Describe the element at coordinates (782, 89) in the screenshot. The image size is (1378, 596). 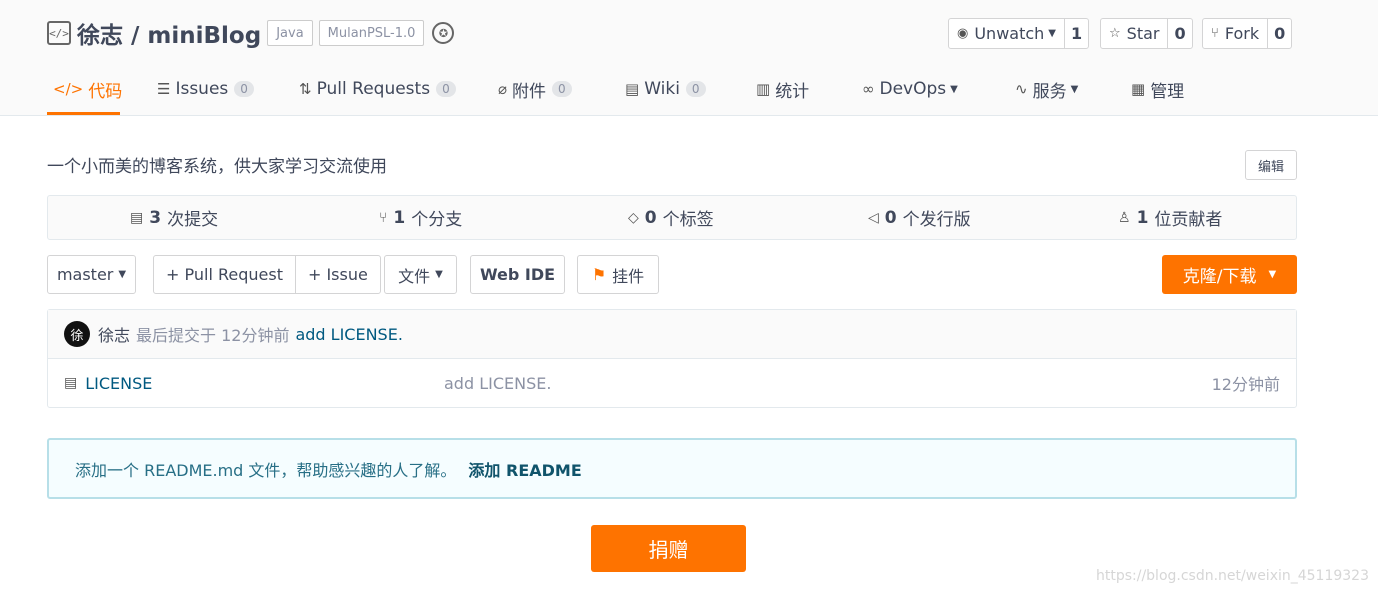
I see `tab-stats: ▥ 统计` at that location.